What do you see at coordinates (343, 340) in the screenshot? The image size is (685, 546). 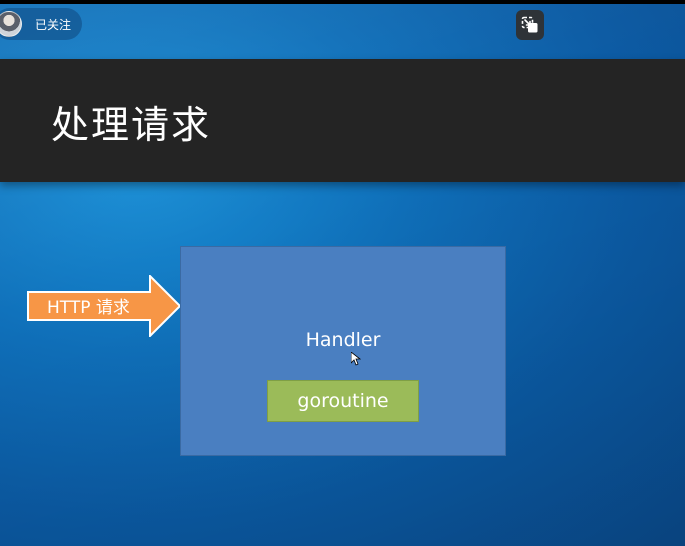 I see `handler-label: Handler` at bounding box center [343, 340].